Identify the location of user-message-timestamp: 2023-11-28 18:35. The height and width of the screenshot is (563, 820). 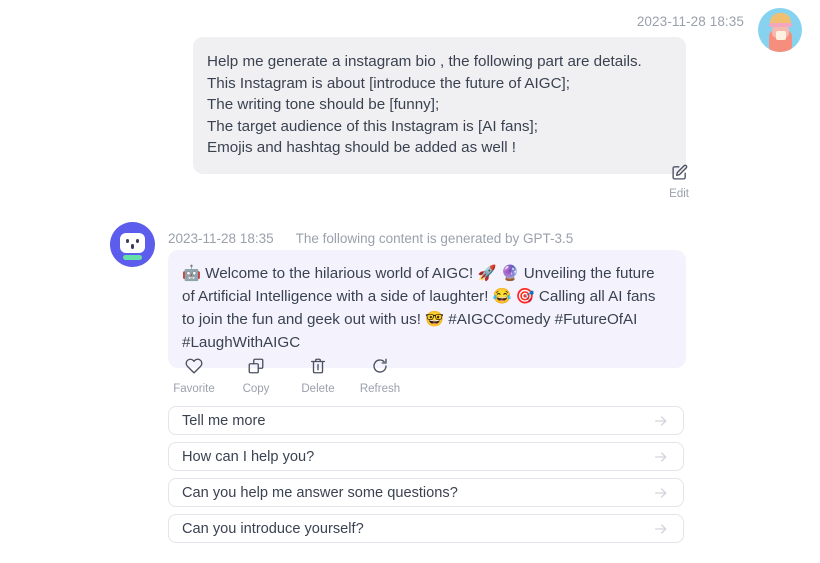
(690, 21).